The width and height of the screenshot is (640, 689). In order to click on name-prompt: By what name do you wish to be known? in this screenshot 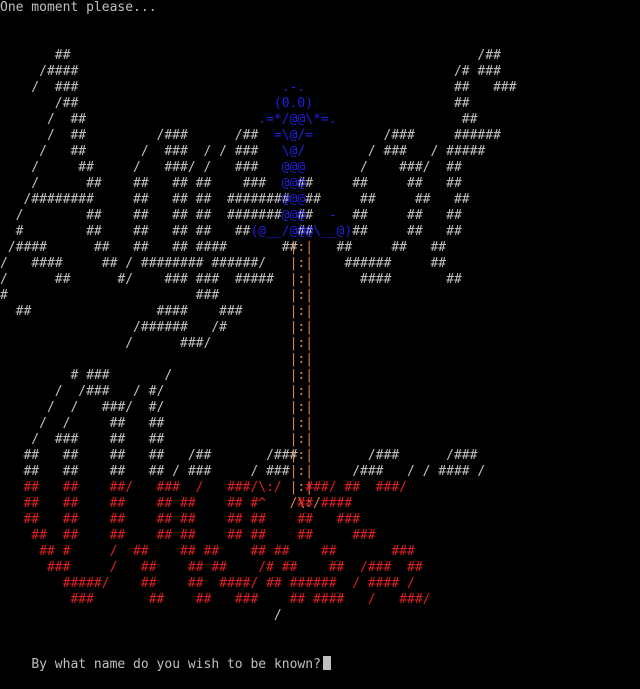, I will do `click(176, 664)`.